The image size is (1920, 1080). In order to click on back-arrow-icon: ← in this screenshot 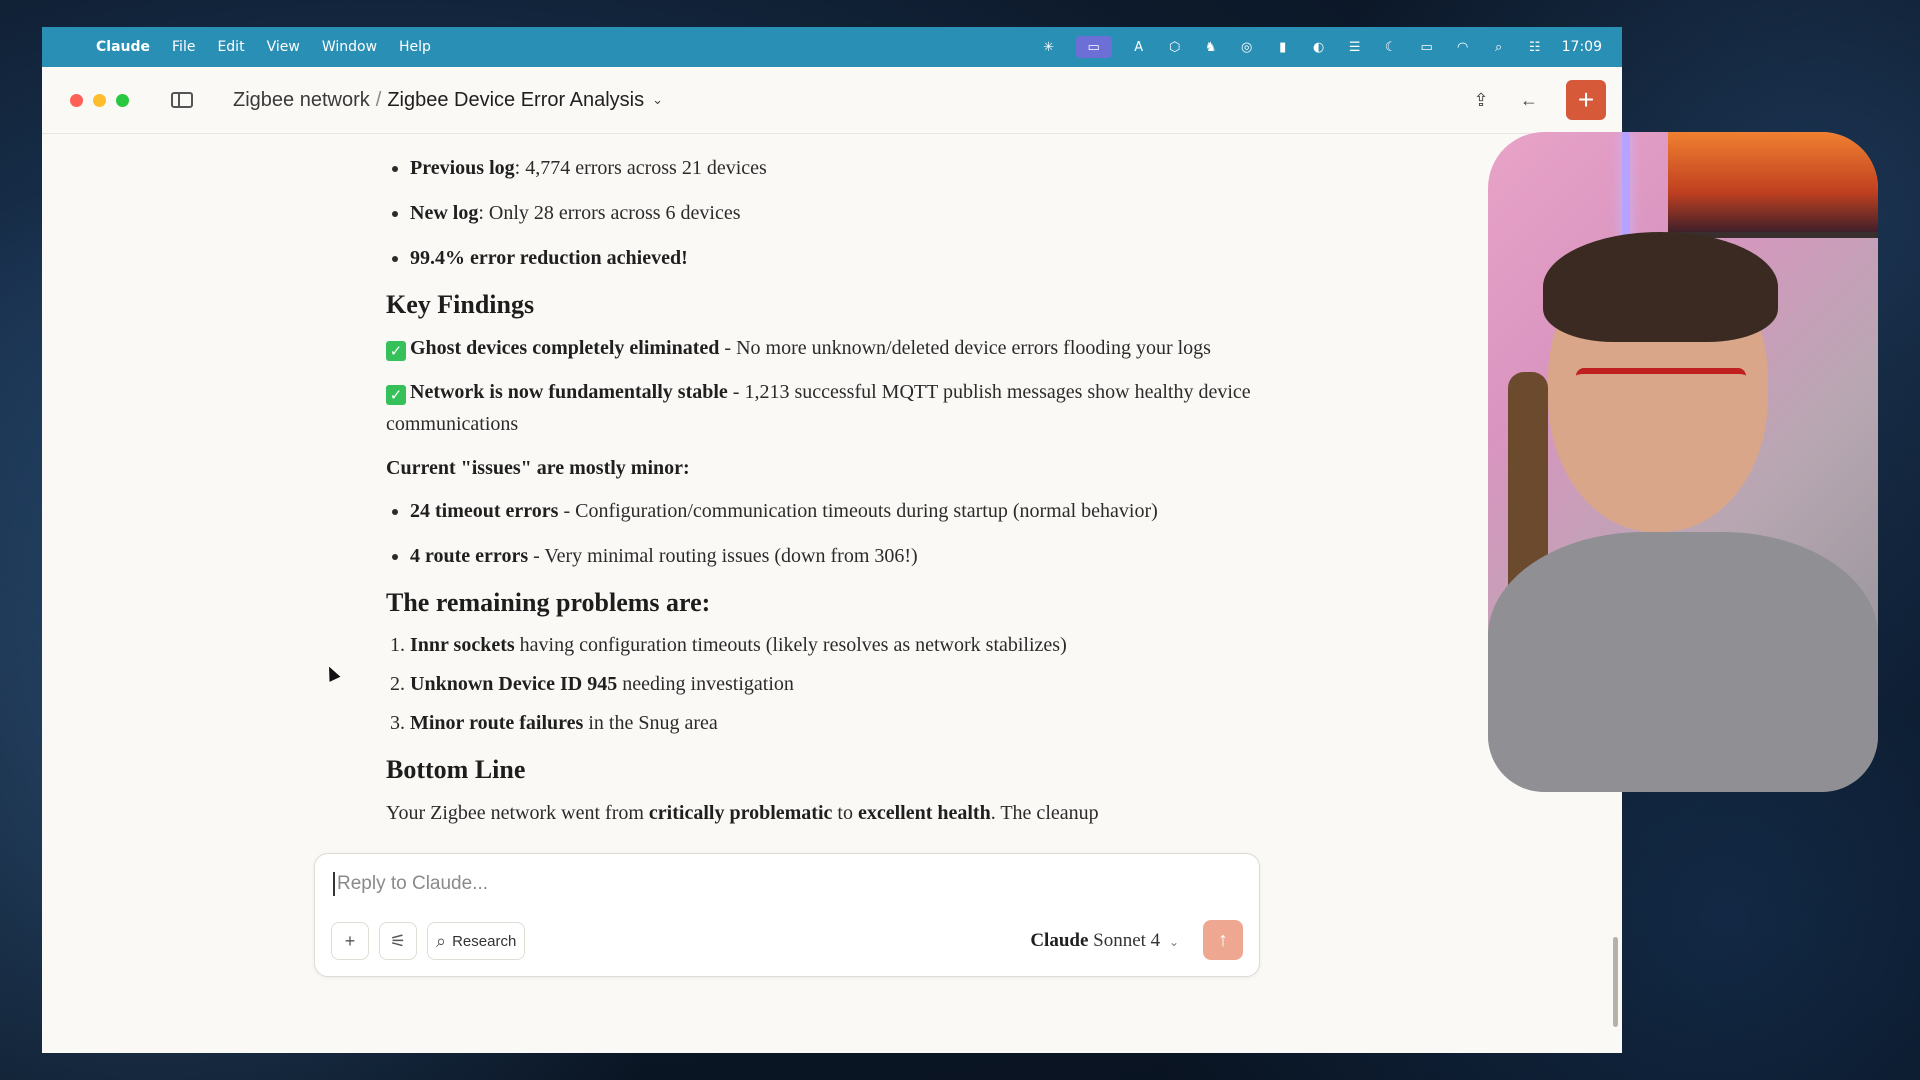, I will do `click(1529, 100)`.